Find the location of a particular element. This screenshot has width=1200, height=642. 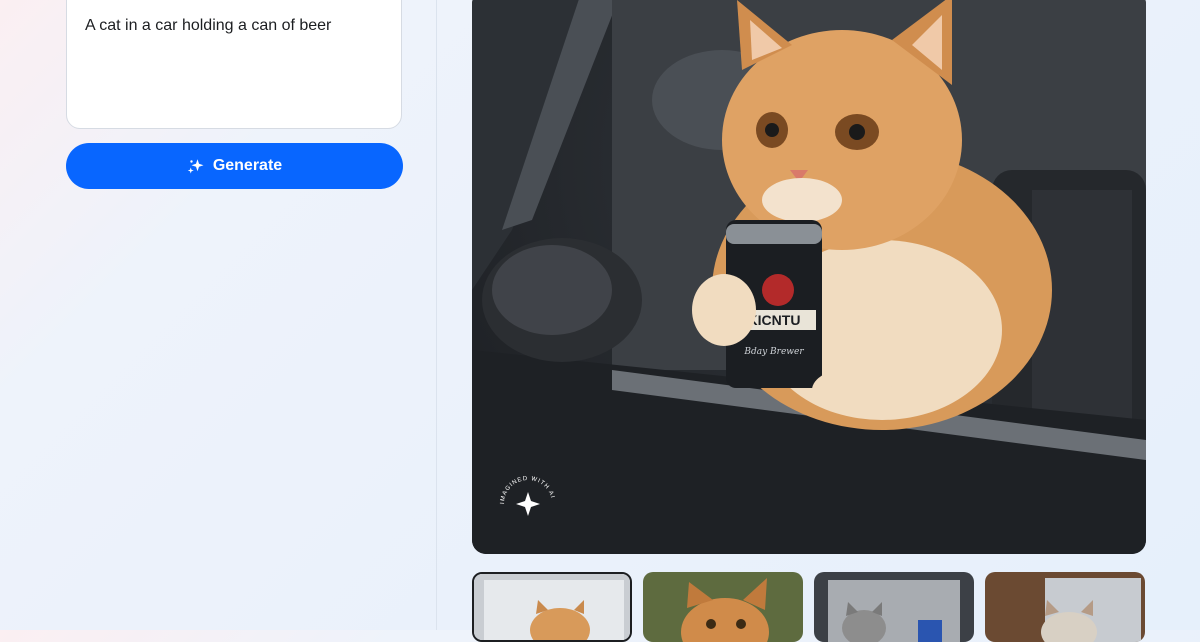

cat-muzzle is located at coordinates (802, 200).